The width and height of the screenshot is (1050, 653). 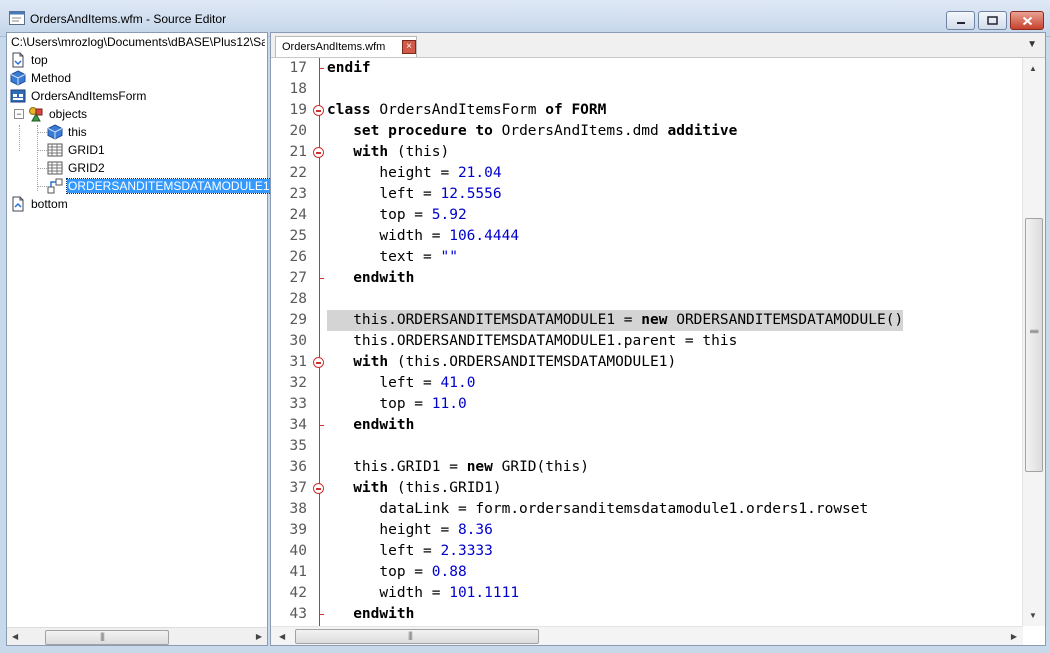 What do you see at coordinates (646, 110) in the screenshot?
I see `code-line: 19 class OrdersAndItemsForm of FORM` at bounding box center [646, 110].